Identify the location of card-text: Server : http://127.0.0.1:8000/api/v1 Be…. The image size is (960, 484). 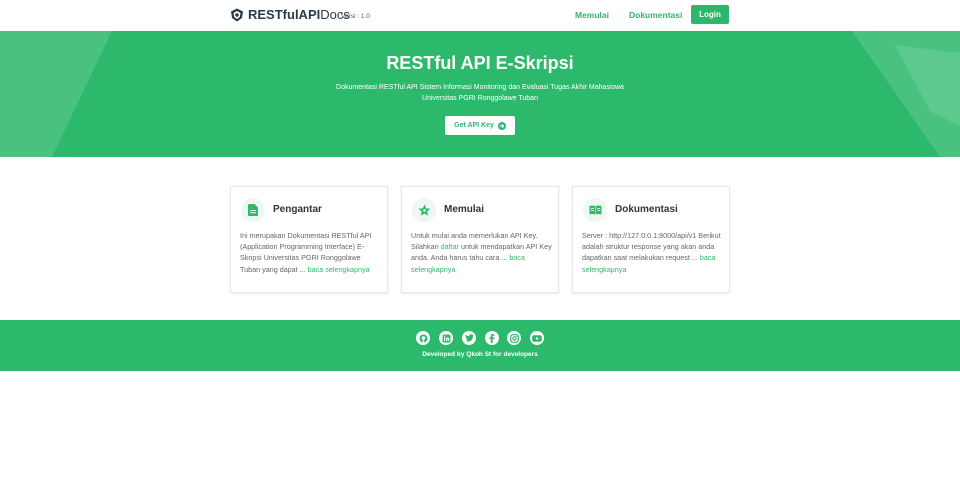
(653, 252).